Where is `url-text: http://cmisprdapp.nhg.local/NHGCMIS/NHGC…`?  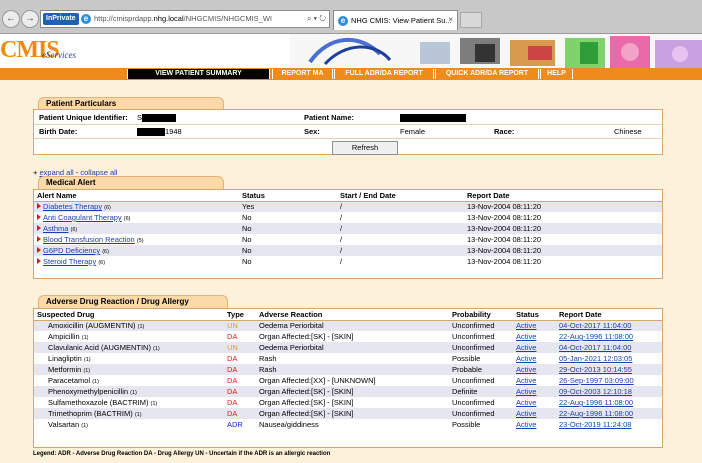 url-text: http://cmisprdapp.nhg.local/NHGCMIS/NHGC… is located at coordinates (183, 18).